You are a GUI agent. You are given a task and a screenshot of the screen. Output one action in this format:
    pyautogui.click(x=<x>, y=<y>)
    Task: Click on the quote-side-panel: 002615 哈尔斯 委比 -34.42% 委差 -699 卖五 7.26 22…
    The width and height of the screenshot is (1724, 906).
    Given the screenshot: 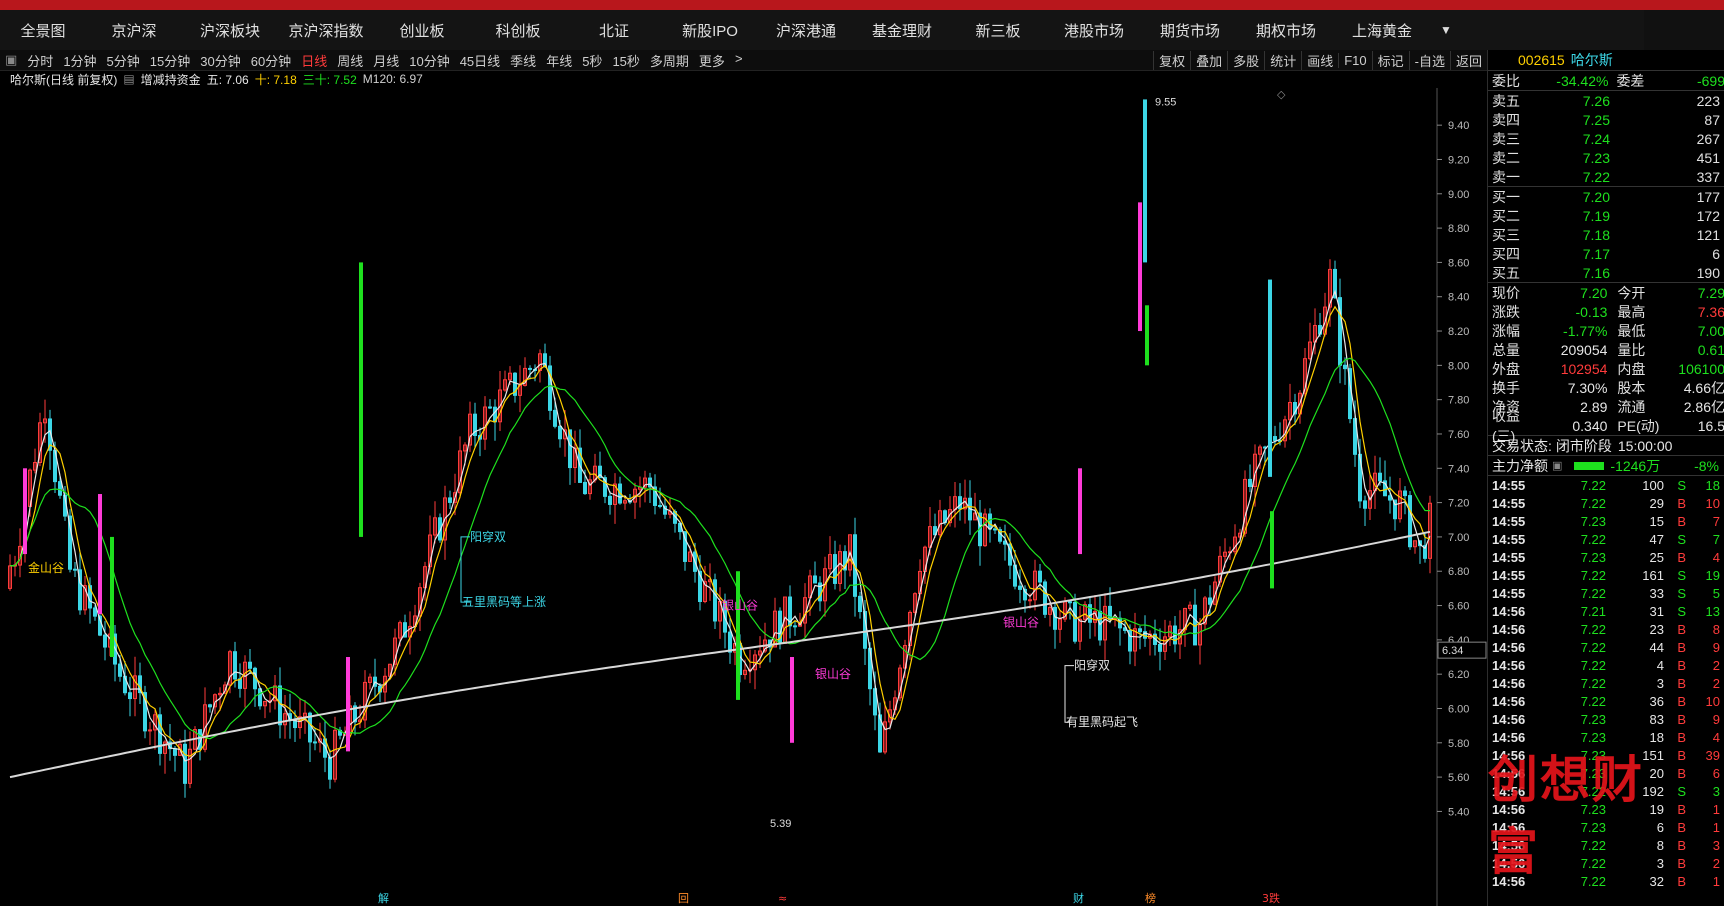 What is the action you would take?
    pyautogui.click(x=1605, y=478)
    